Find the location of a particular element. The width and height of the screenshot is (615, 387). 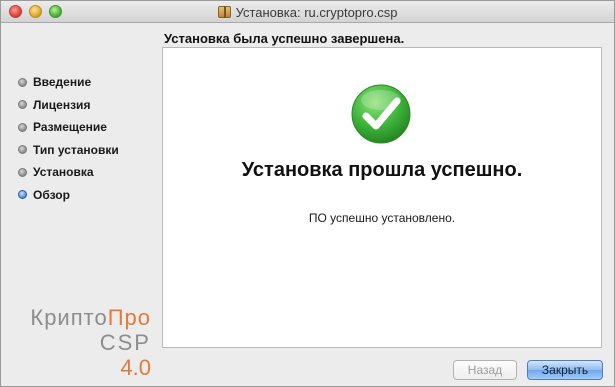

step-summary: Обзор is located at coordinates (68, 195).